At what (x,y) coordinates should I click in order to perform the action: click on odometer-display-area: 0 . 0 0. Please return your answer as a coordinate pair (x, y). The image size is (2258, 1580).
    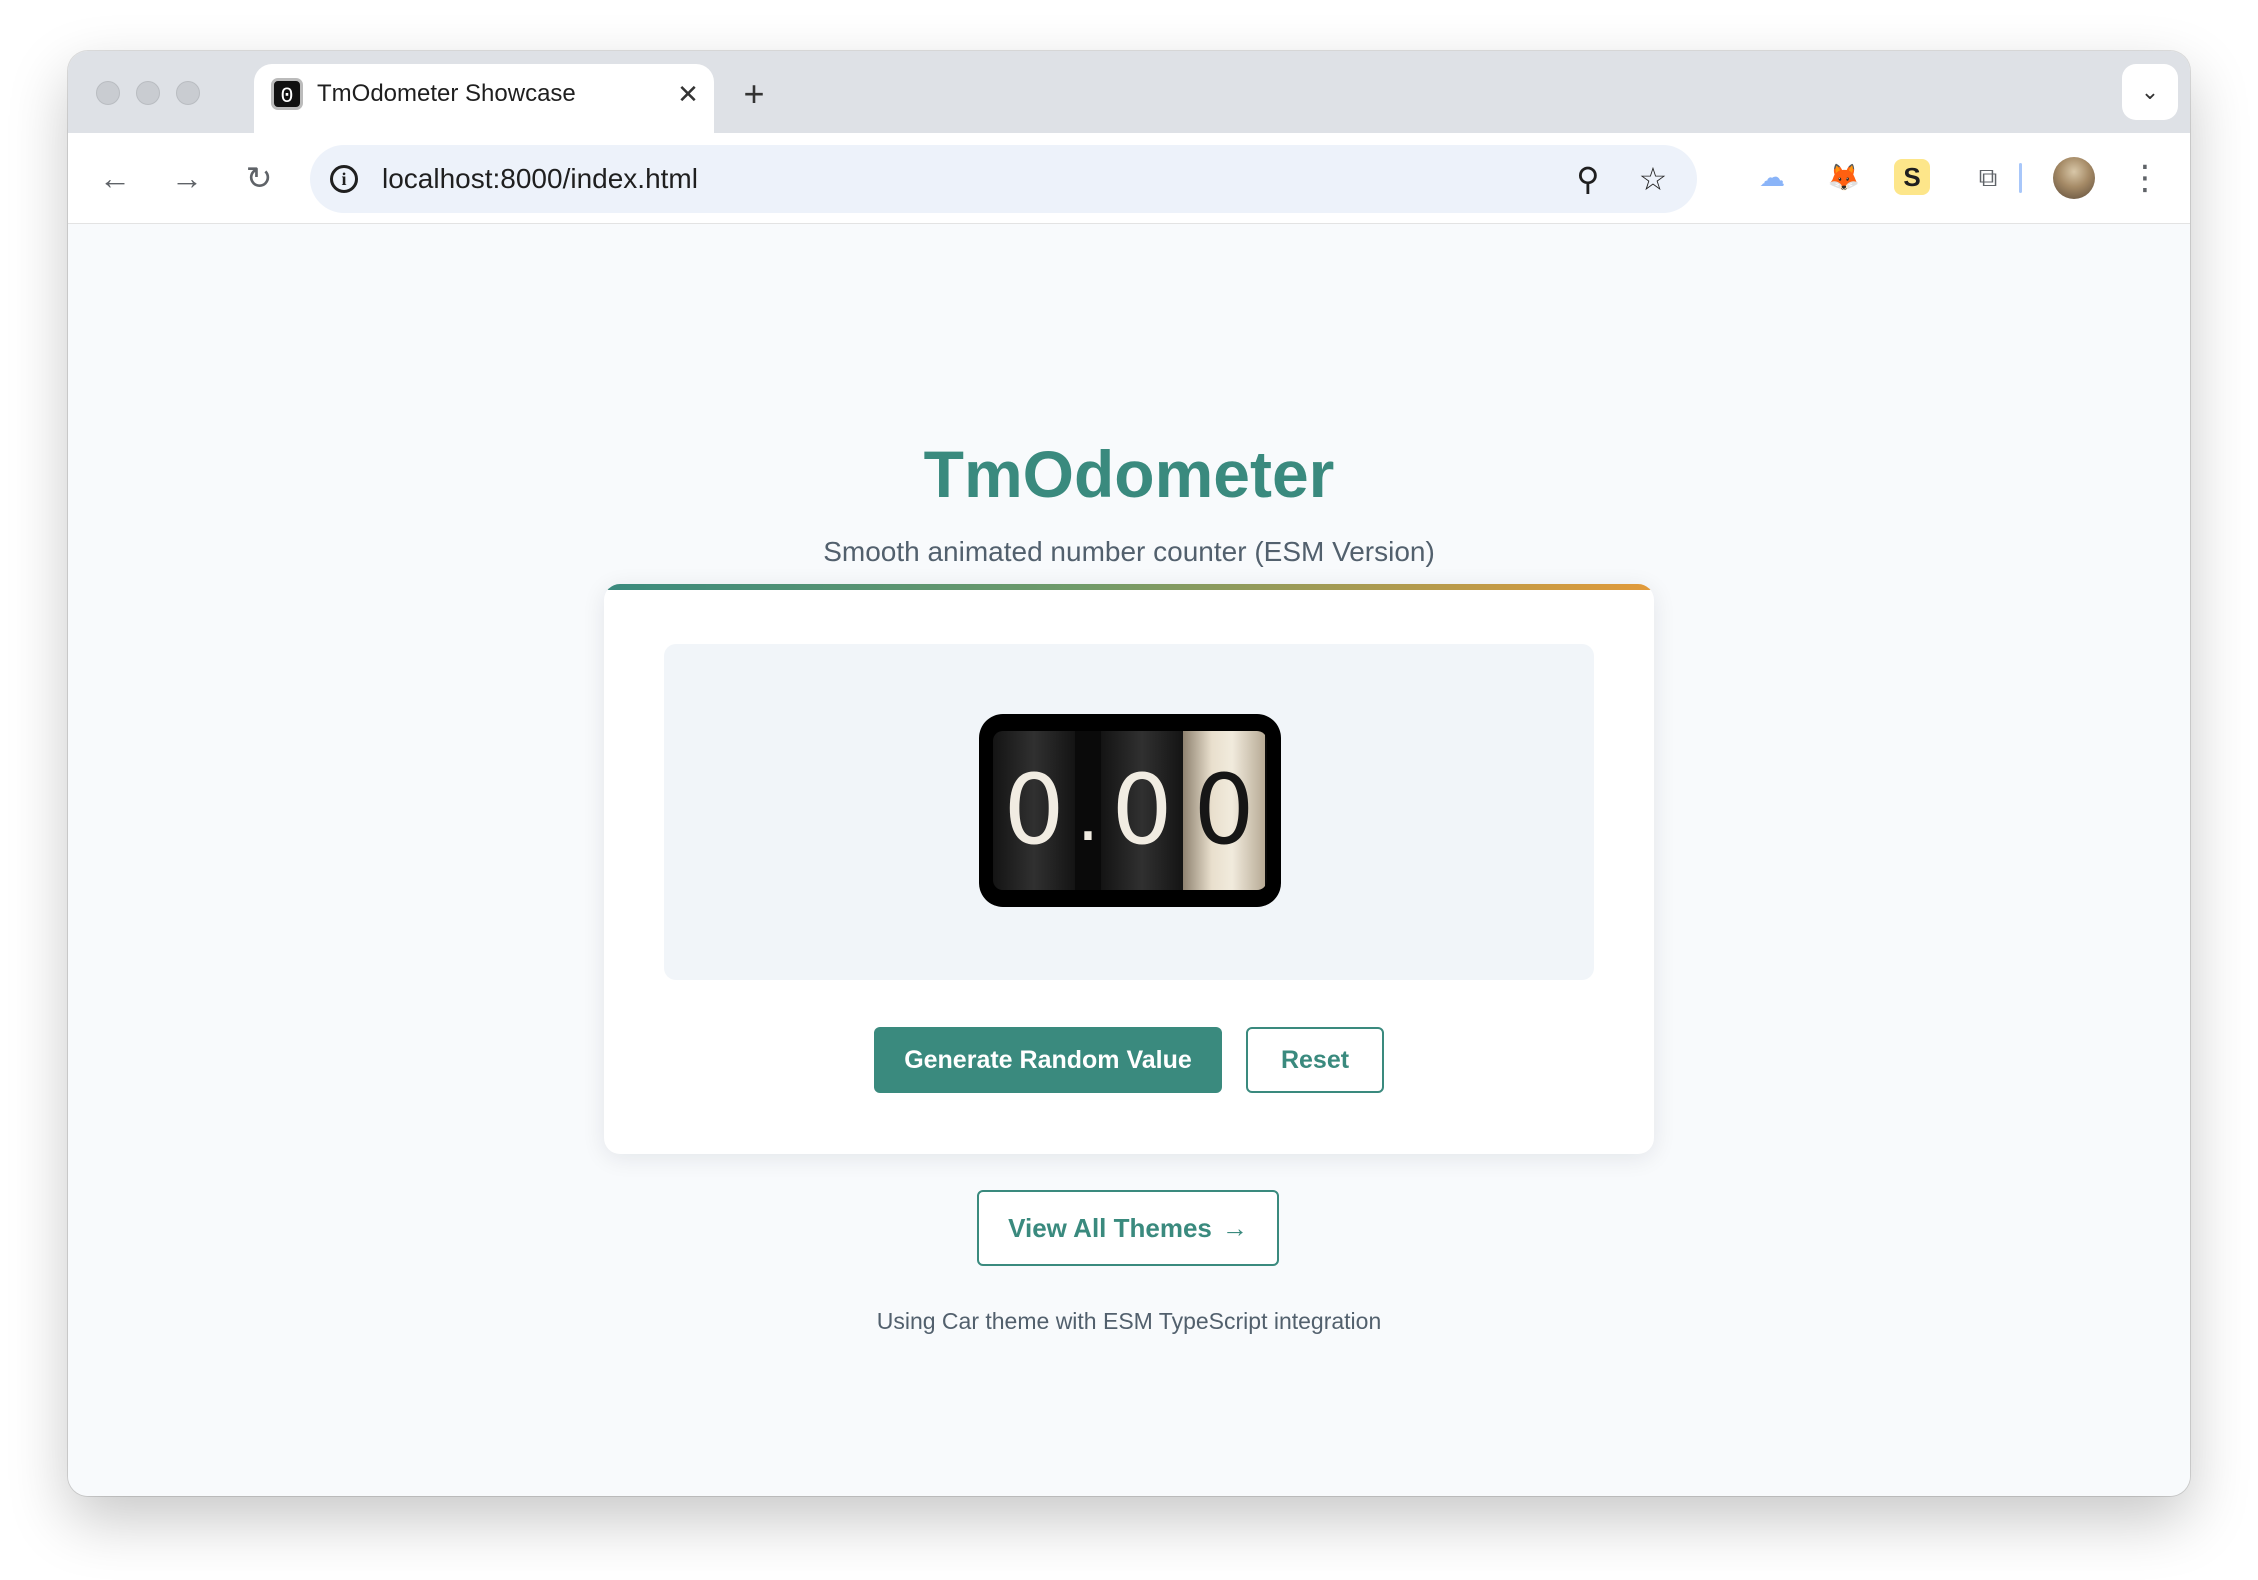
    Looking at the image, I should click on (1129, 812).